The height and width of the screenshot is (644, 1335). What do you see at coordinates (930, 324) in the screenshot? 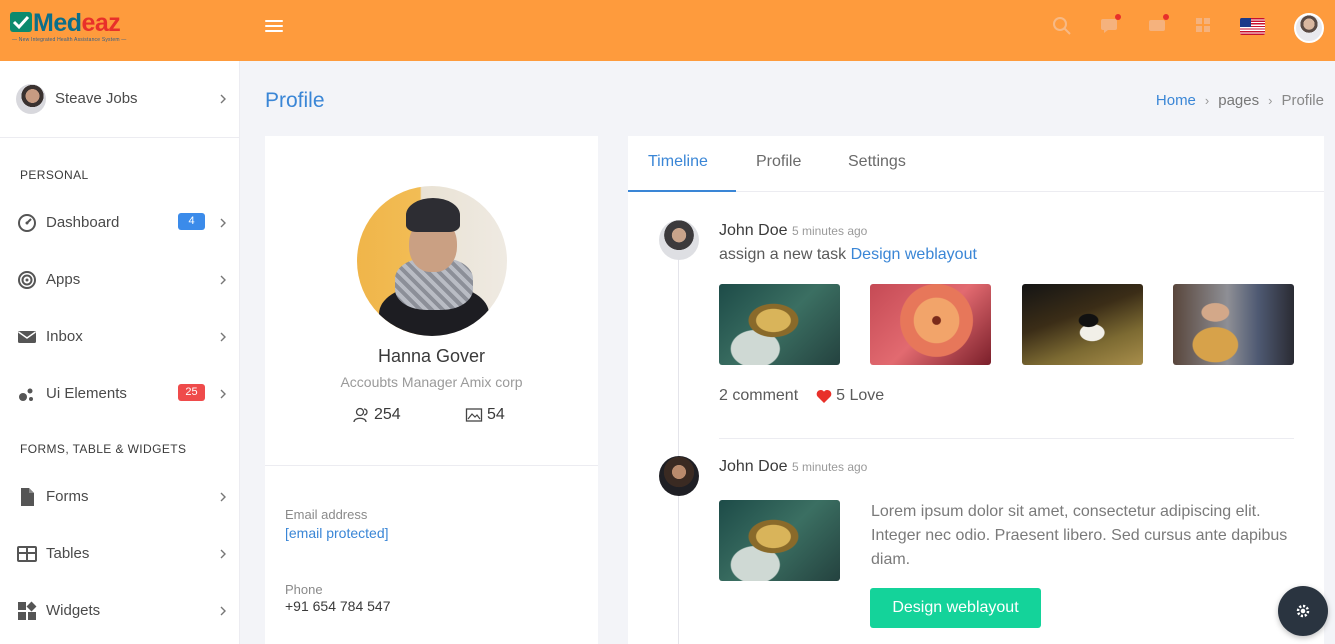
I see `gallery-image-flower` at bounding box center [930, 324].